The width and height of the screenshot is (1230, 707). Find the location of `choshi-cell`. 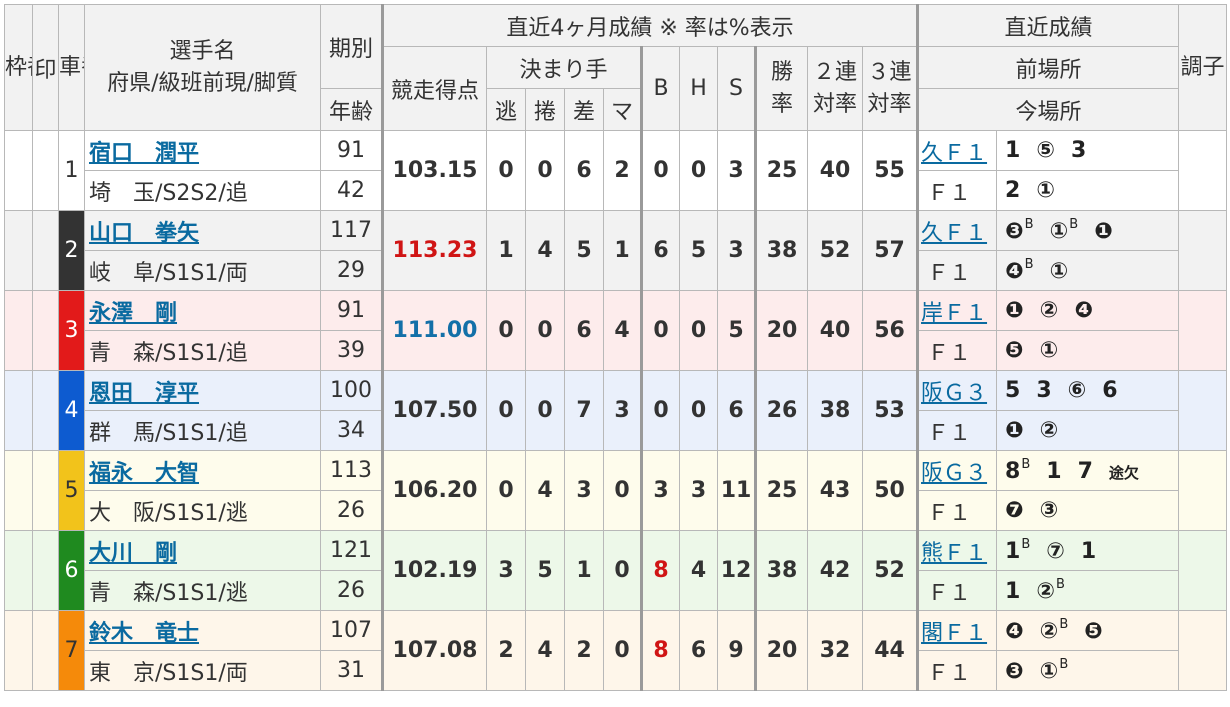

choshi-cell is located at coordinates (1203, 250).